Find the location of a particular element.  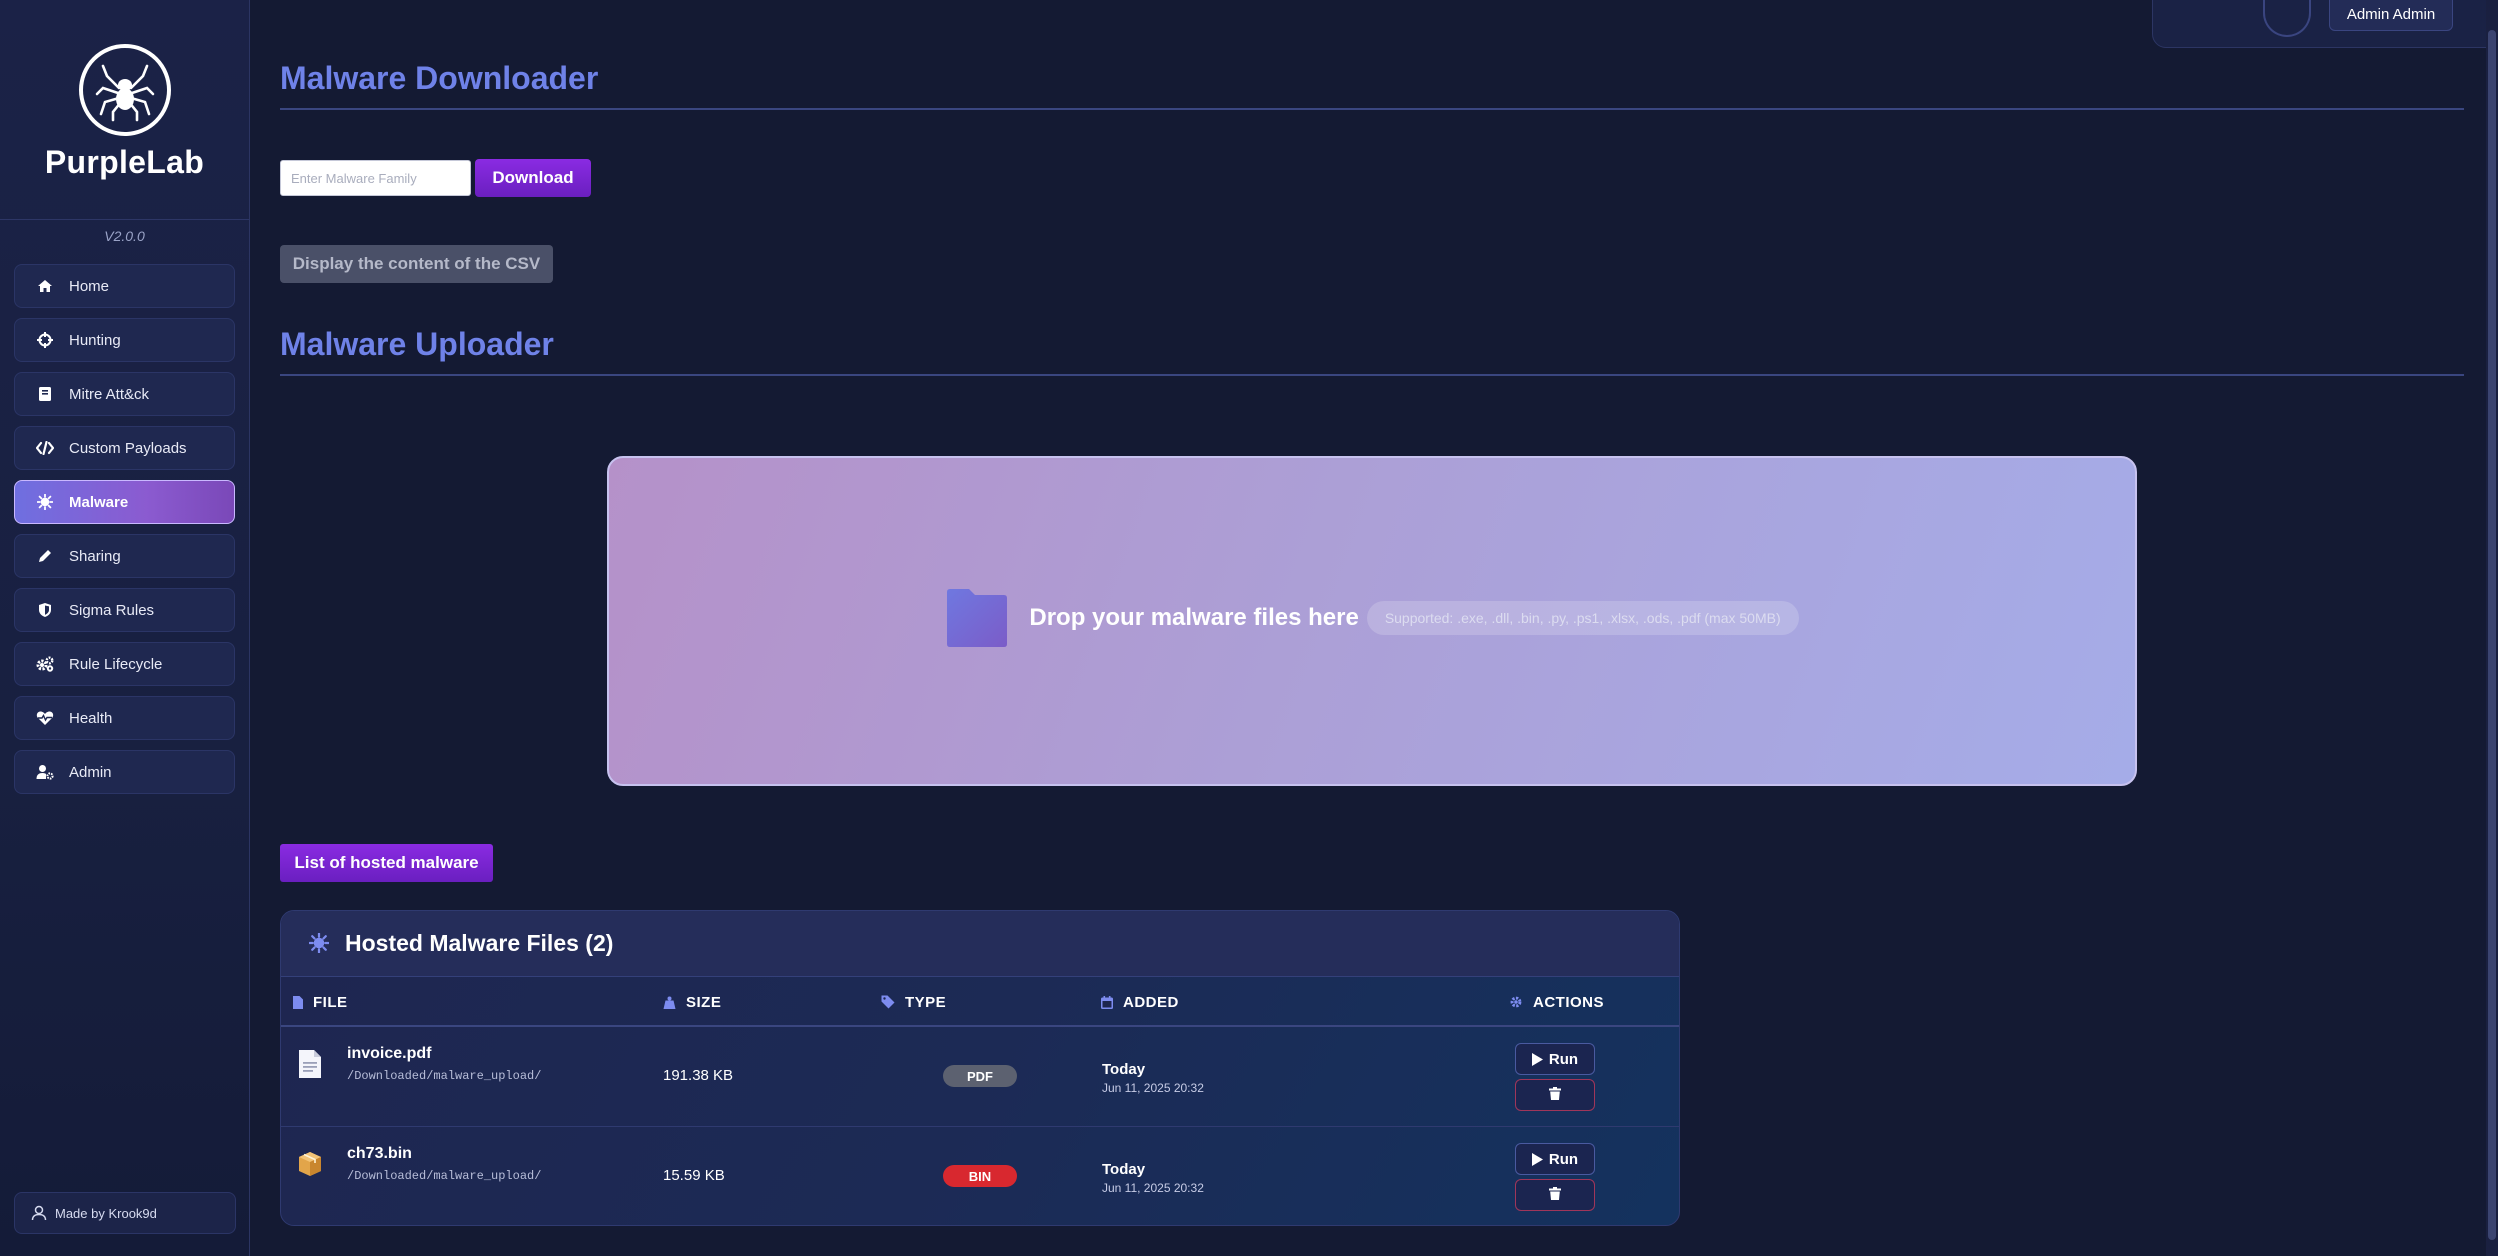

calendar-icon is located at coordinates (1107, 1002).